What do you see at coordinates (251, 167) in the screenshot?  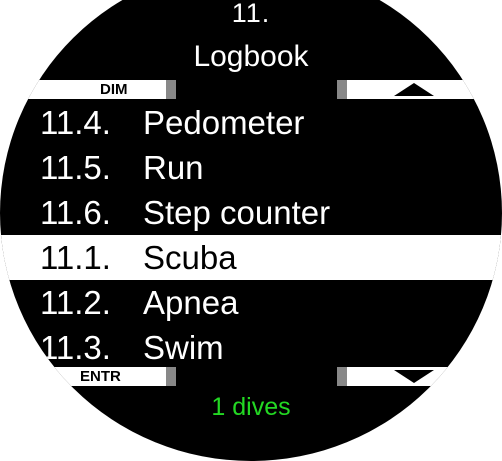 I see `menu-item-run: 11.5. Run` at bounding box center [251, 167].